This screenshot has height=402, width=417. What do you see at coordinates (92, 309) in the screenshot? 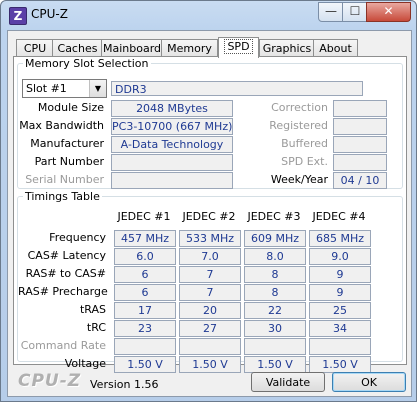
I see `timing-row-label: tRAS` at bounding box center [92, 309].